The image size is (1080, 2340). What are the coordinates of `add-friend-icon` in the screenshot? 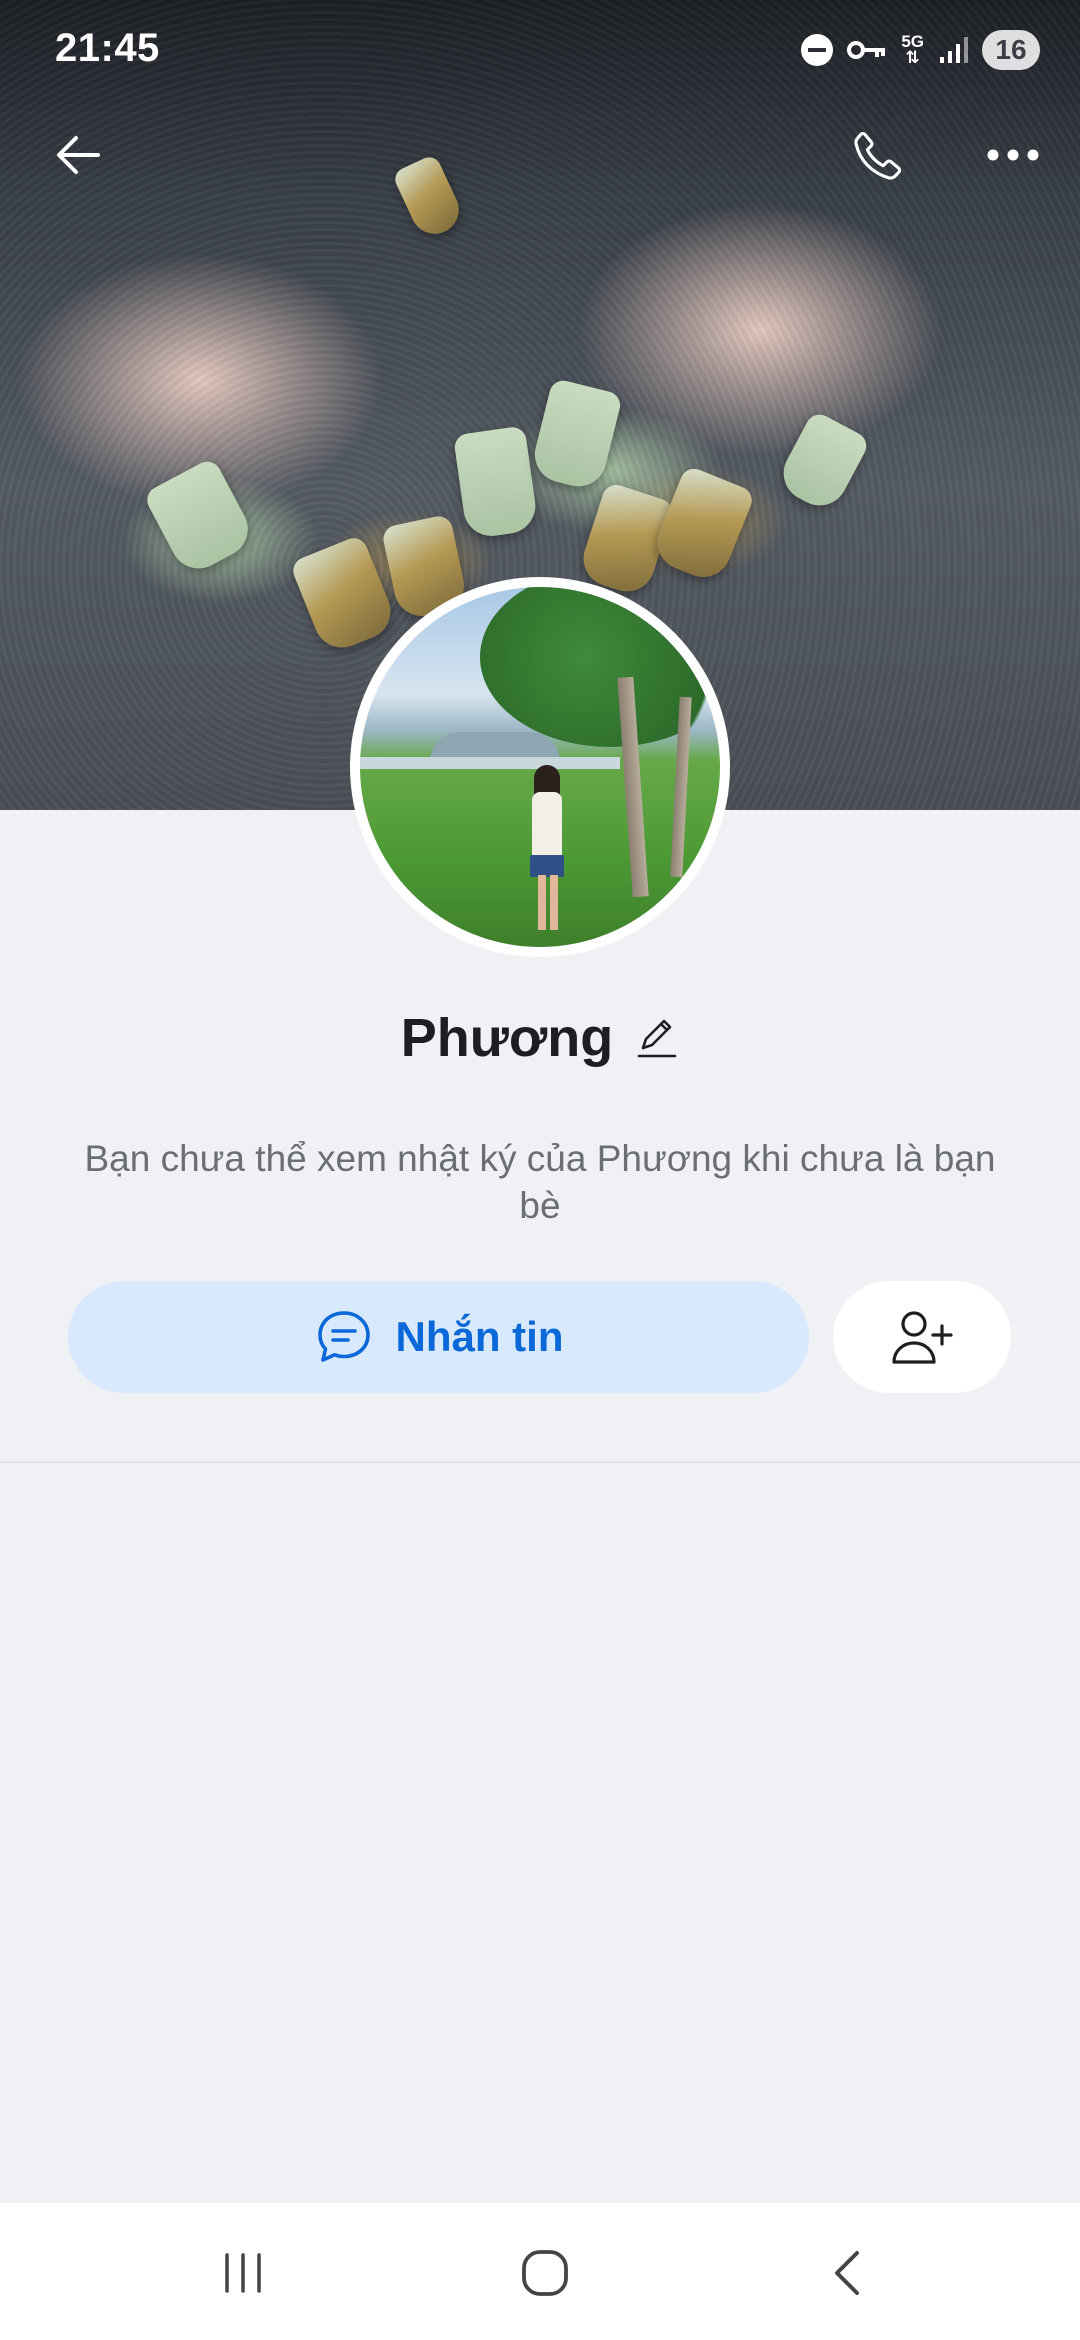 It's located at (922, 1337).